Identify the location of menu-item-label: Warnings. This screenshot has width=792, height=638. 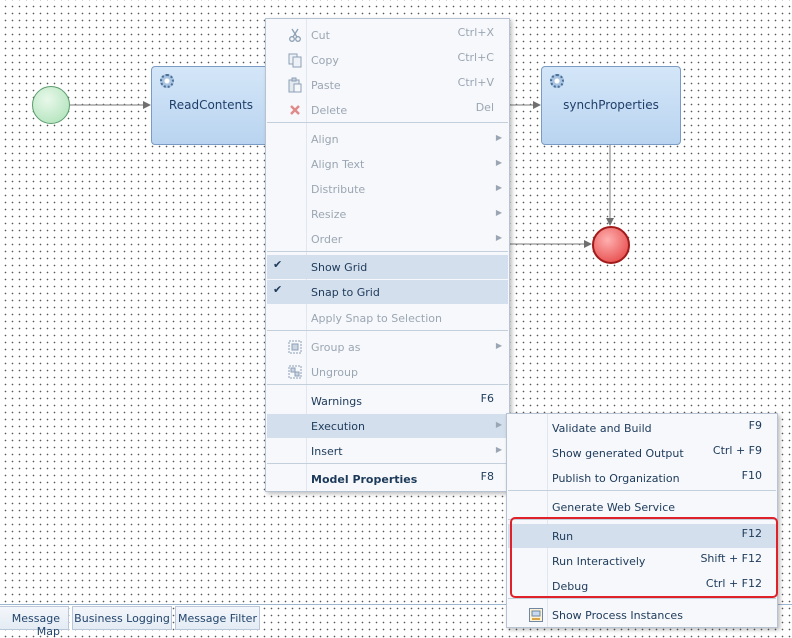
(336, 401).